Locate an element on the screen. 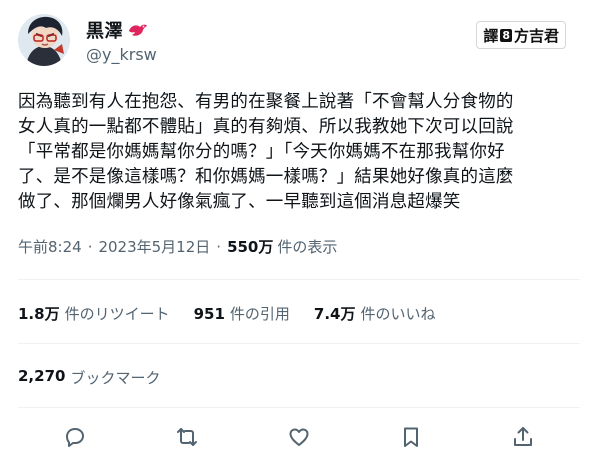 This screenshot has width=598, height=466. reply-icon is located at coordinates (75, 437).